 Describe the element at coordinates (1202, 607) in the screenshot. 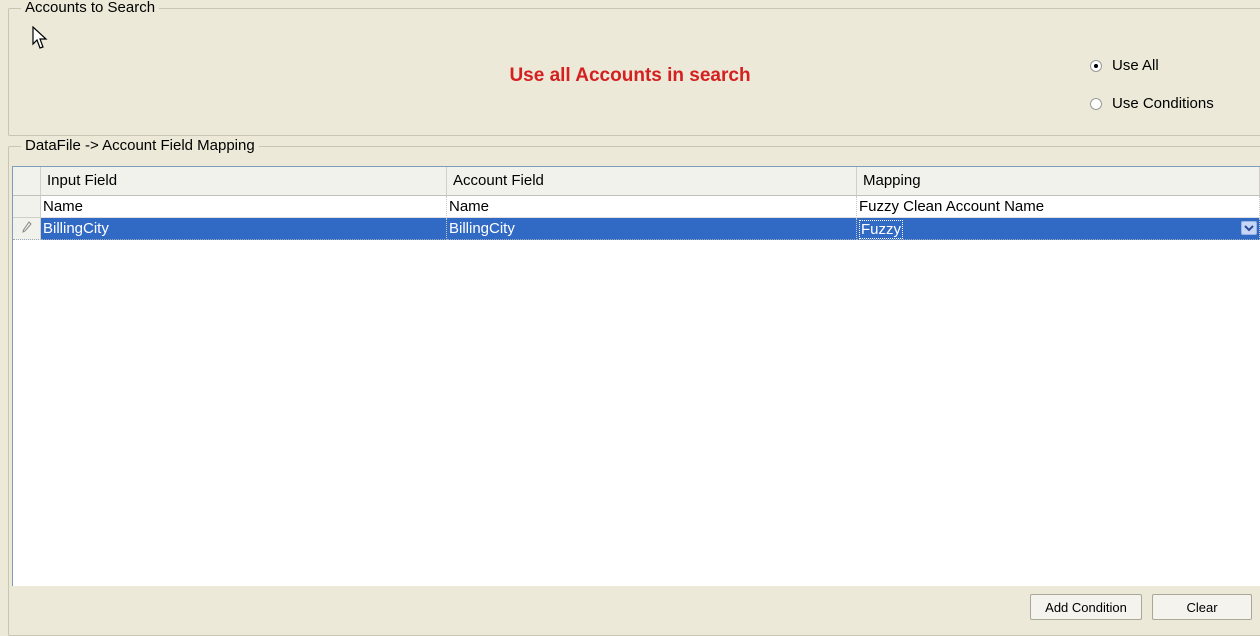

I see `clear-button: Clear` at that location.